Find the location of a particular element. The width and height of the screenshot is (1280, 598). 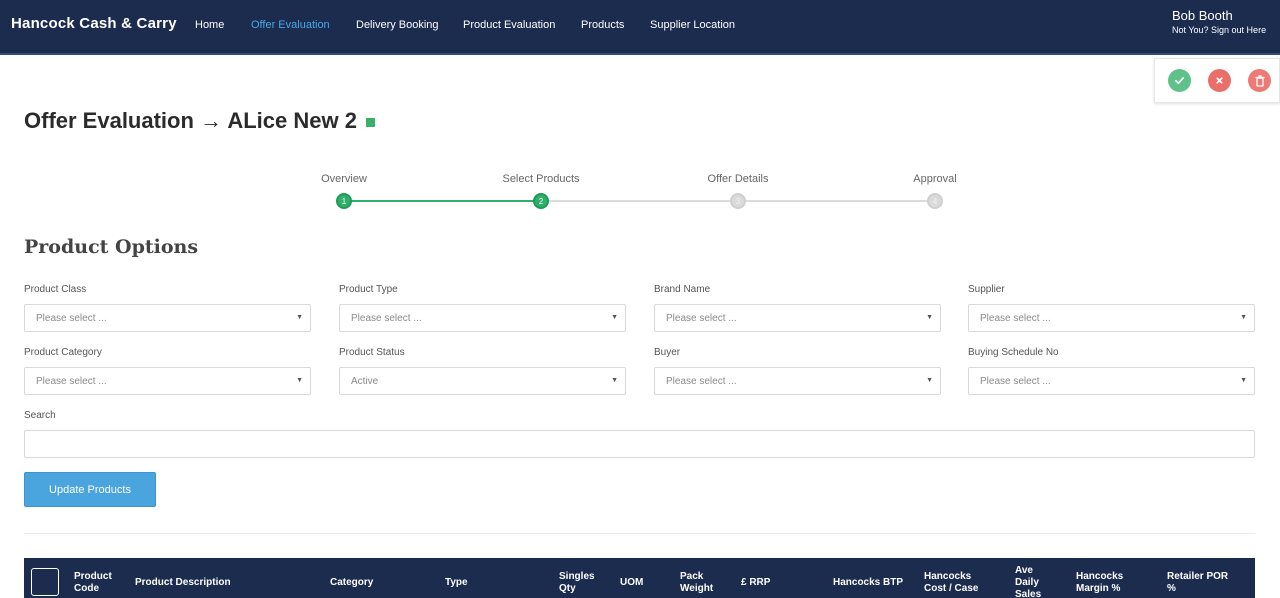

step-circle-4: 4 is located at coordinates (935, 201).